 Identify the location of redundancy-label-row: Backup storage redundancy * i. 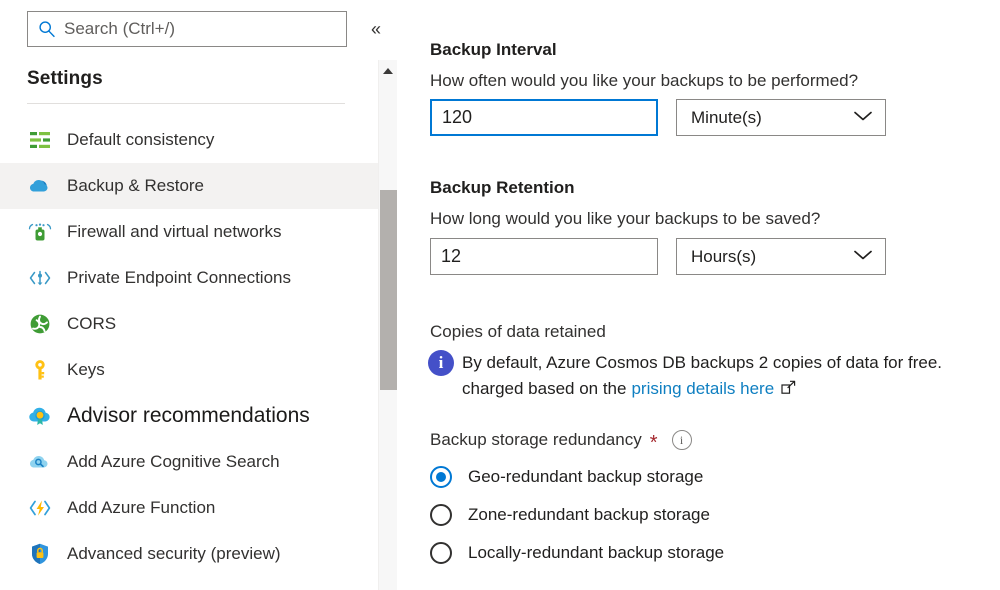
(561, 442).